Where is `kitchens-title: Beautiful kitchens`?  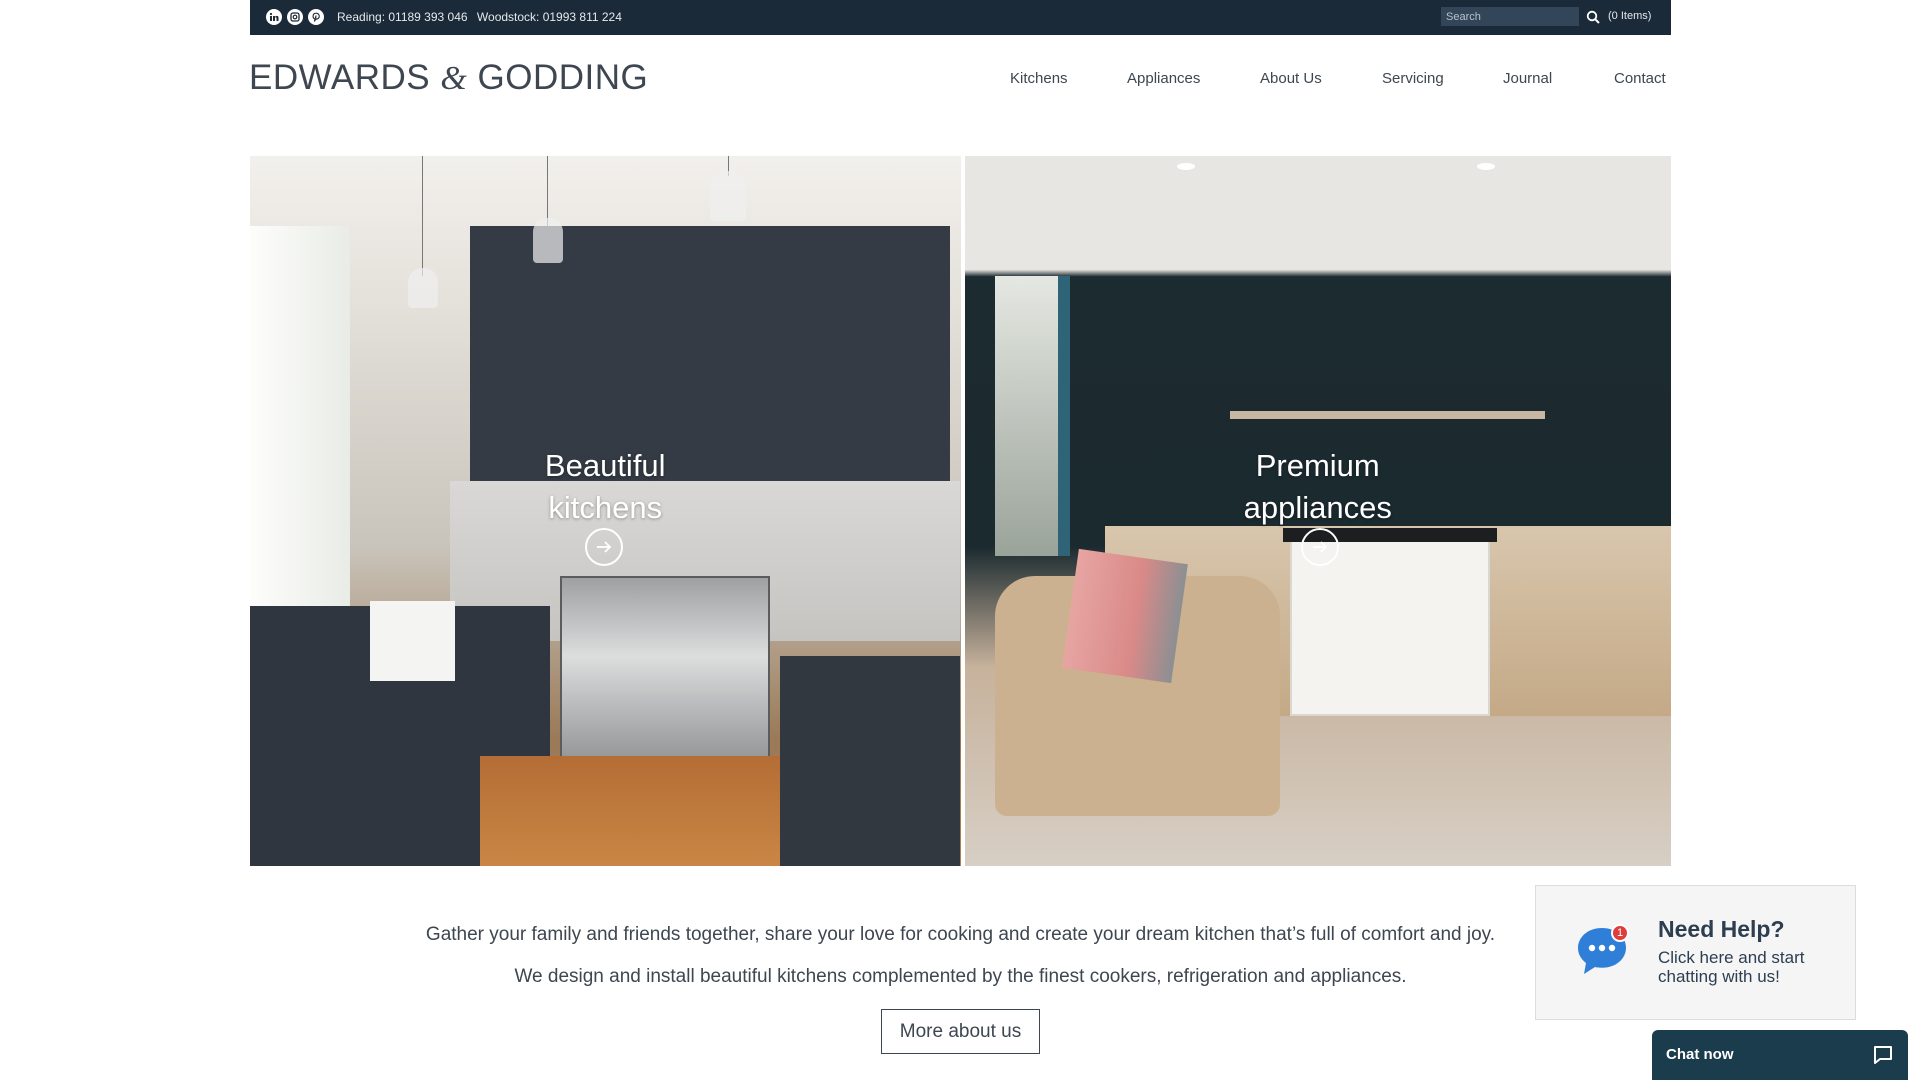
kitchens-title: Beautiful kitchens is located at coordinates (605, 487).